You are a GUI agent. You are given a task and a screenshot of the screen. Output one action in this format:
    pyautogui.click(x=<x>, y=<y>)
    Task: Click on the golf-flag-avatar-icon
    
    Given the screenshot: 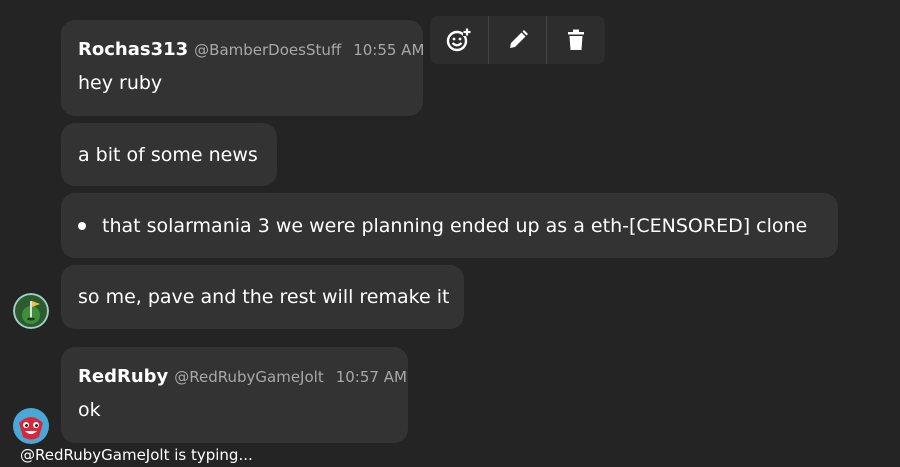 What is the action you would take?
    pyautogui.click(x=31, y=311)
    